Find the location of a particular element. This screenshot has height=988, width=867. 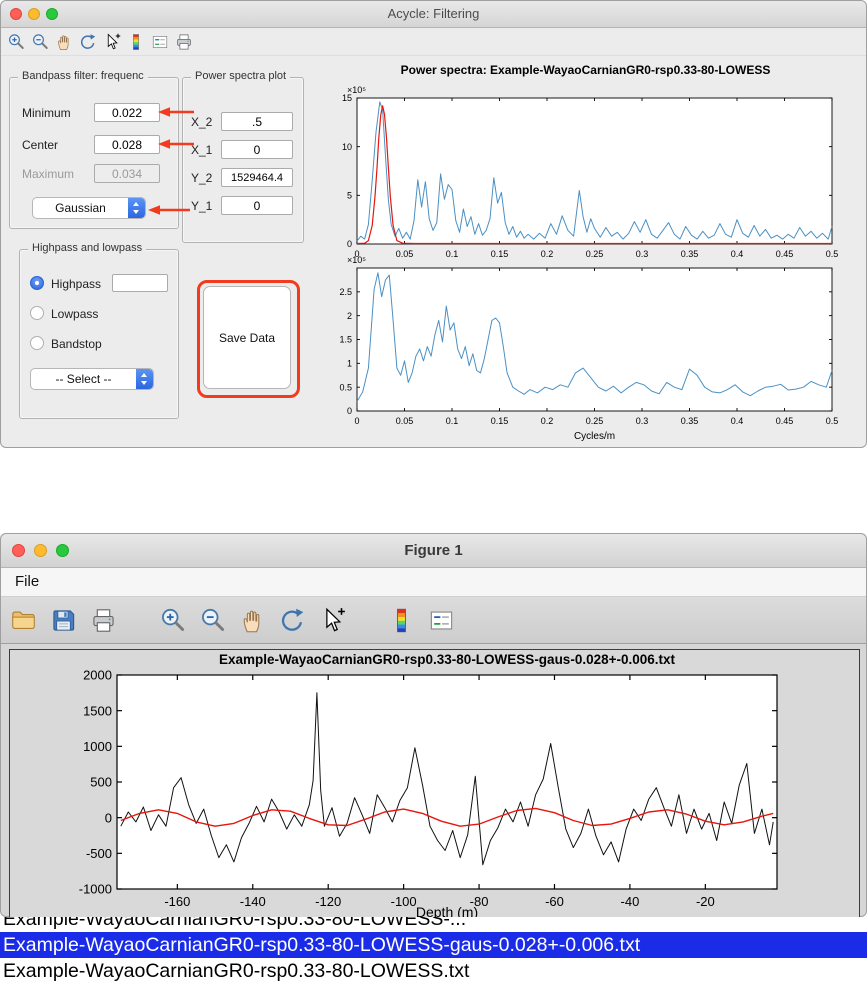

svg-text: -500 is located at coordinates (99, 853).